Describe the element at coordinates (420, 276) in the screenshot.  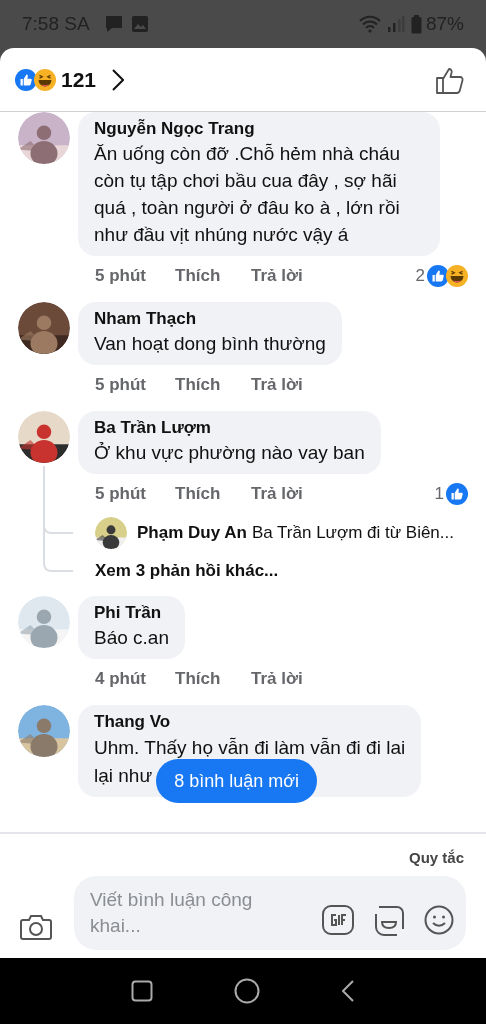
I see `reaction-count: 2` at that location.